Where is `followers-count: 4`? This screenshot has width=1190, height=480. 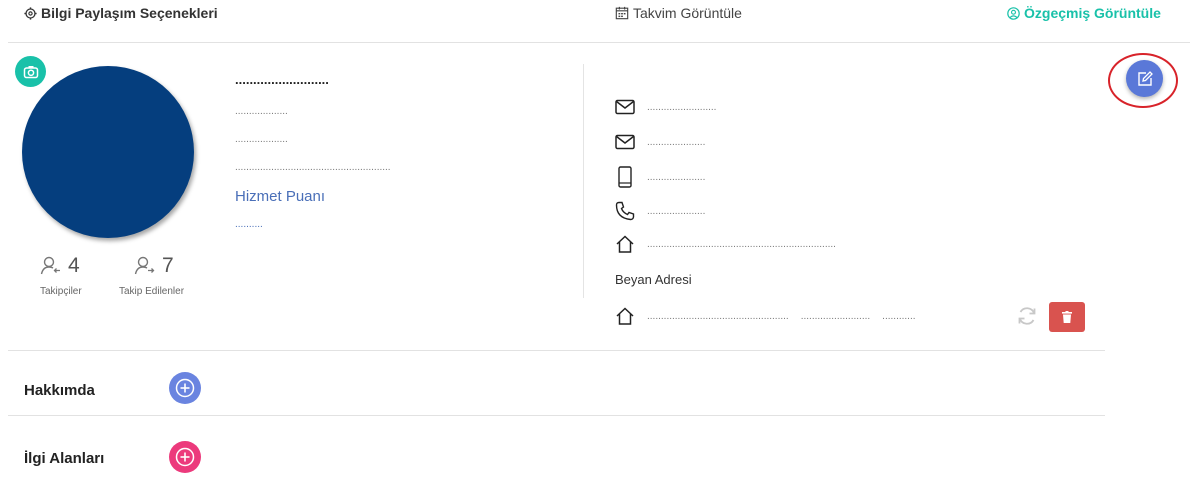 followers-count: 4 is located at coordinates (74, 265).